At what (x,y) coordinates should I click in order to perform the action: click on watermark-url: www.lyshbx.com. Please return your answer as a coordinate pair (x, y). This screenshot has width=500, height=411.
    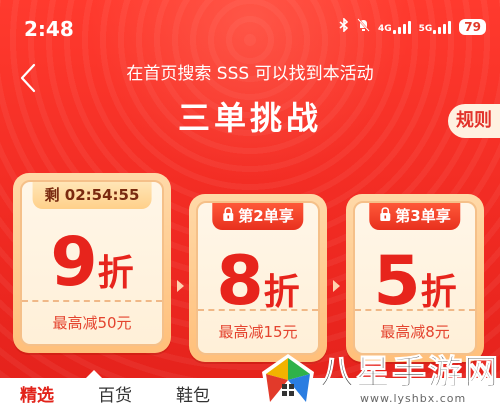
    Looking at the image, I should click on (413, 398).